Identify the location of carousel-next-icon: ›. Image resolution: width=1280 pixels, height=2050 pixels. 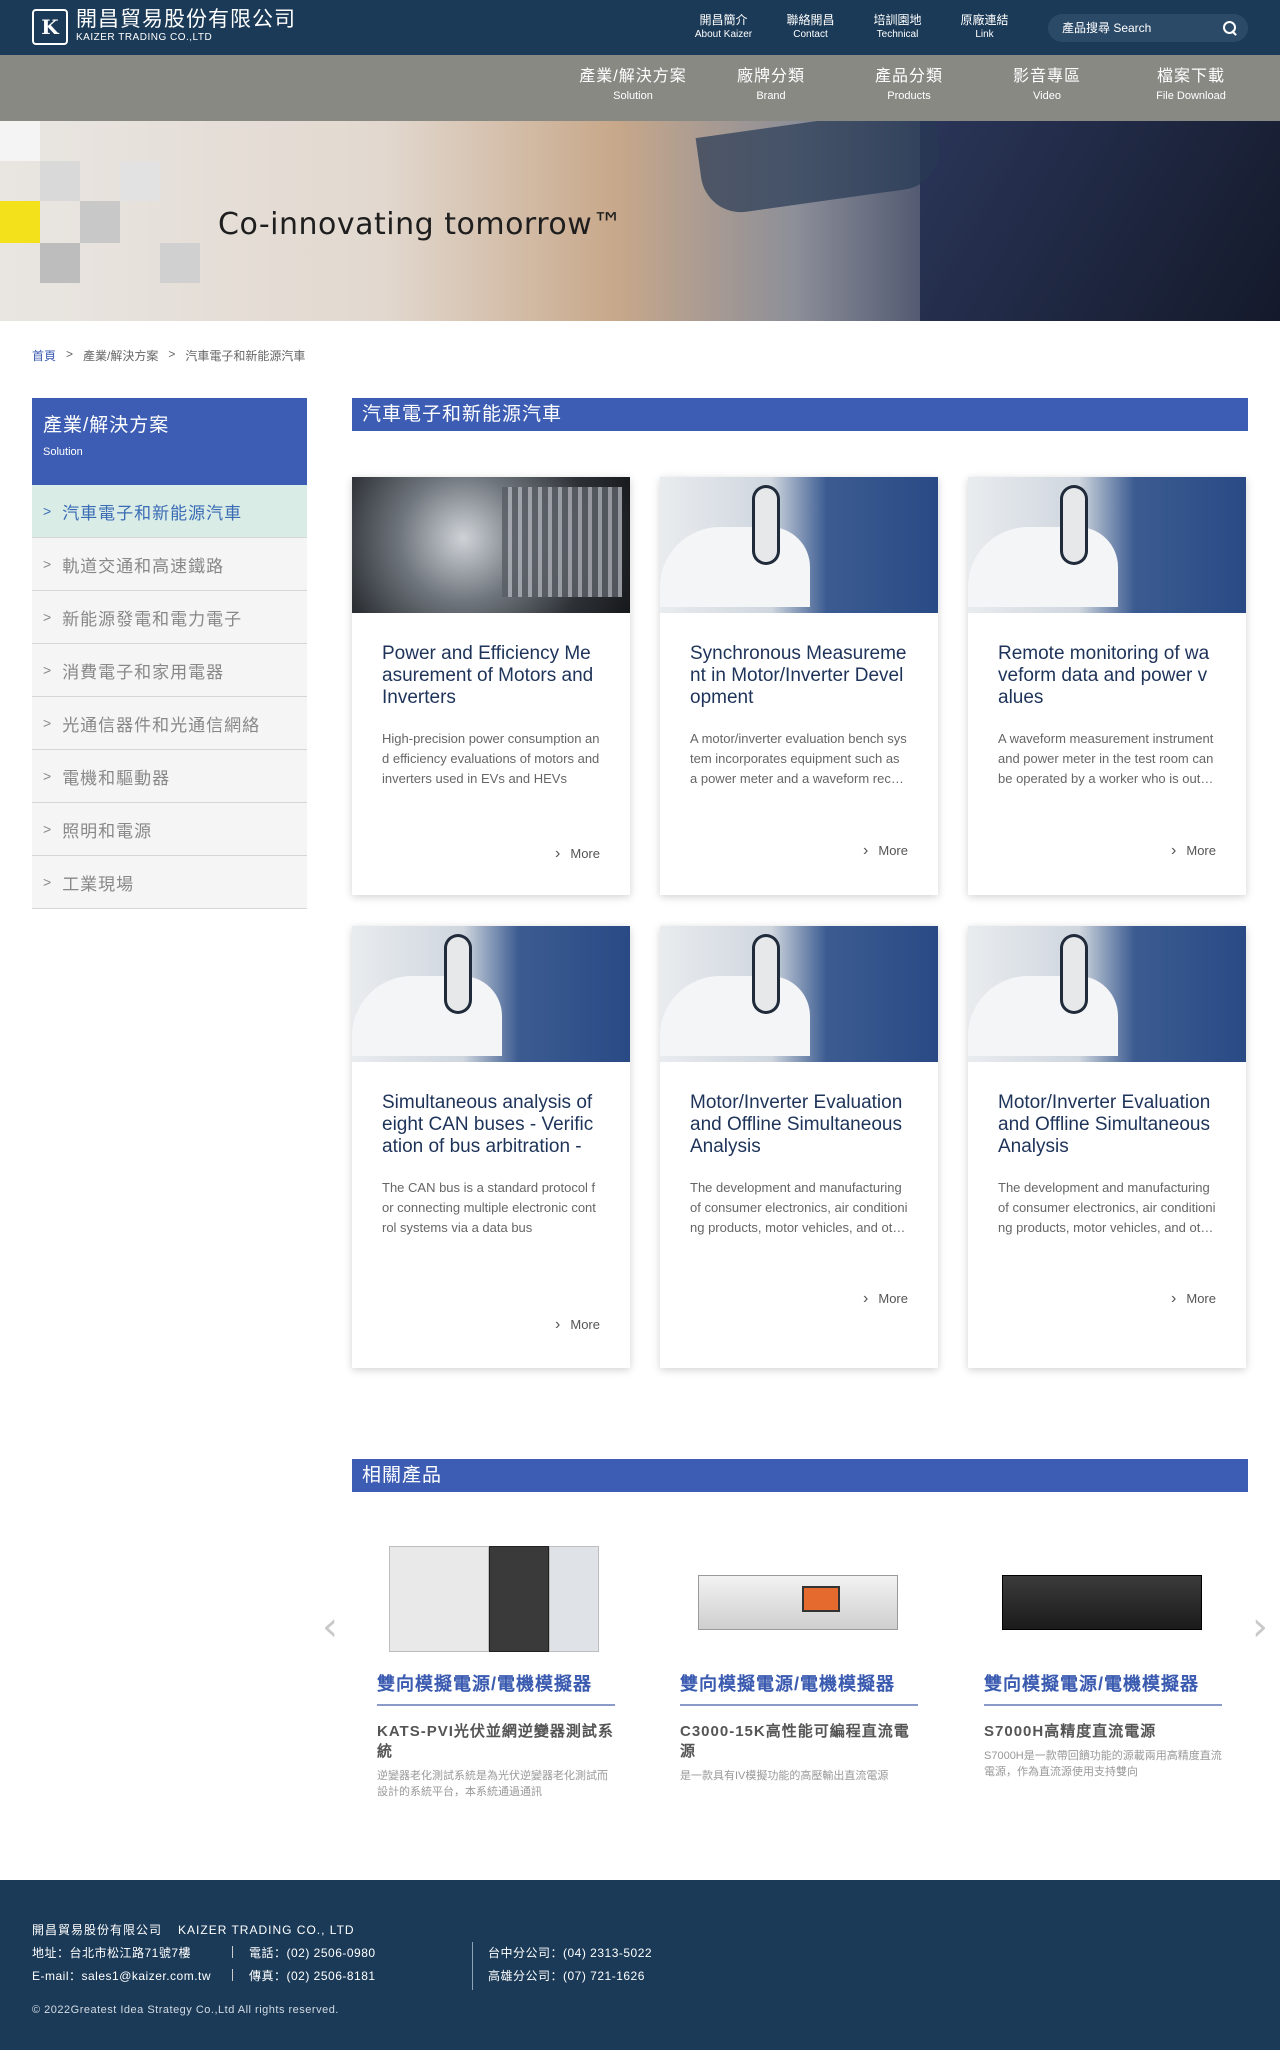
(1262, 1627).